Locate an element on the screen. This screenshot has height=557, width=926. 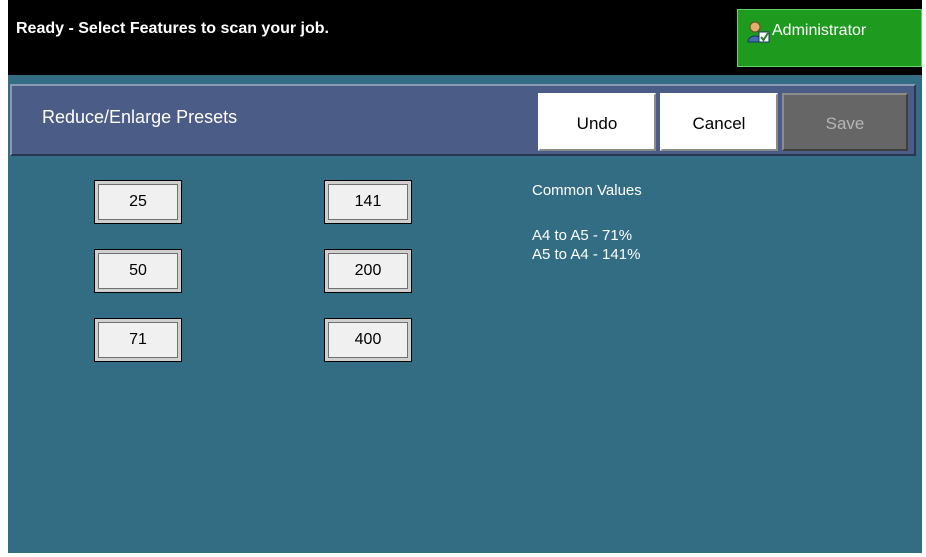
preset-141-field: 141 is located at coordinates (368, 202).